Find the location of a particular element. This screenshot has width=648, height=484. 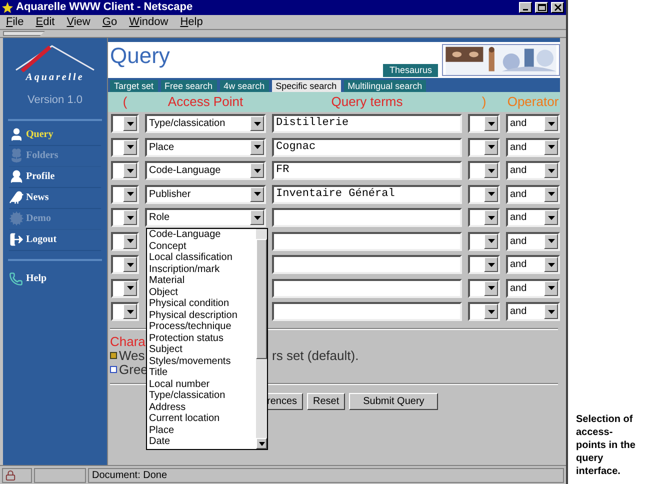

access-point-select: Type/classication is located at coordinates (205, 124).